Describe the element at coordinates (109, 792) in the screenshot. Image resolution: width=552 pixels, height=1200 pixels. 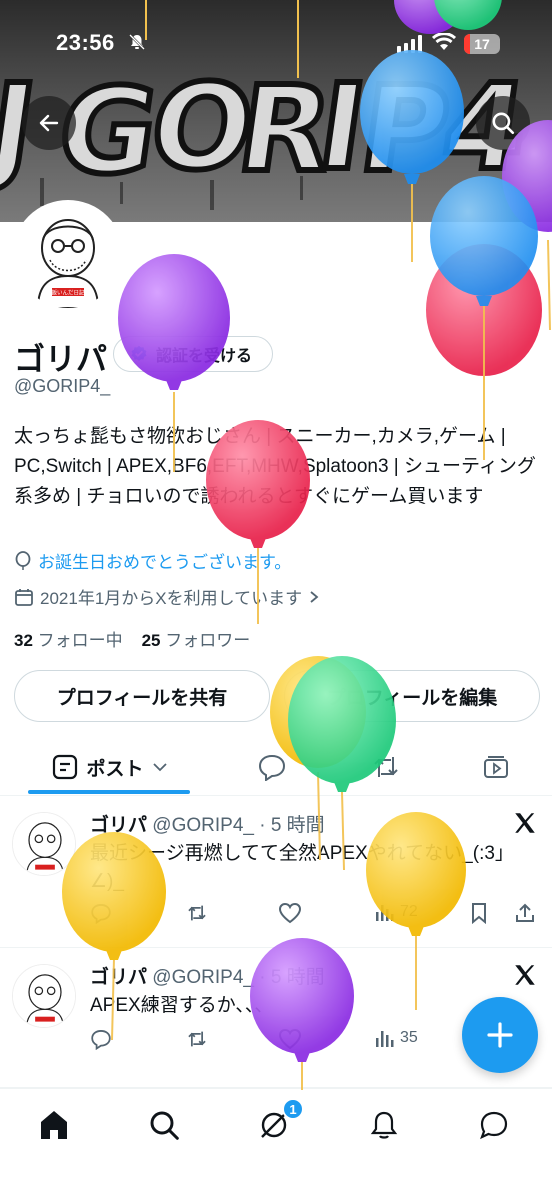
I see `active-tab-indicator` at that location.